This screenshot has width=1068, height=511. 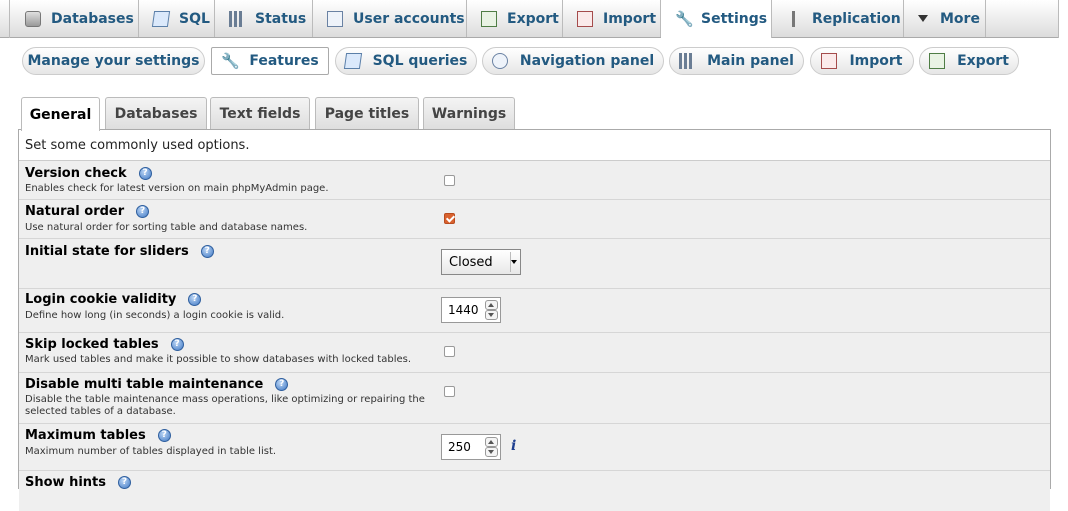 I want to click on top-tab-import: Import, so click(x=612, y=18).